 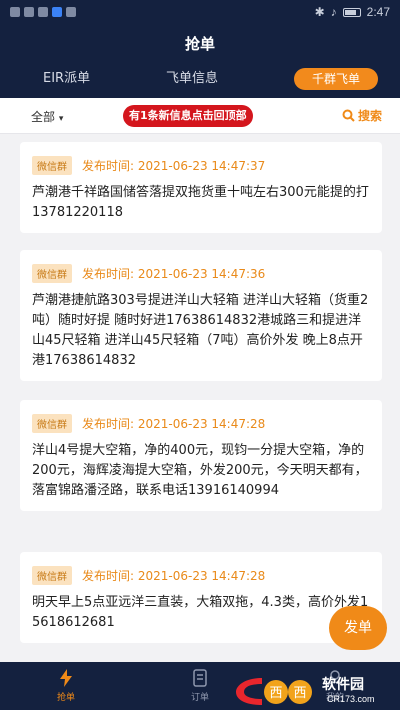 I want to click on filter-dropdown: 全部 ▾, so click(x=47, y=116).